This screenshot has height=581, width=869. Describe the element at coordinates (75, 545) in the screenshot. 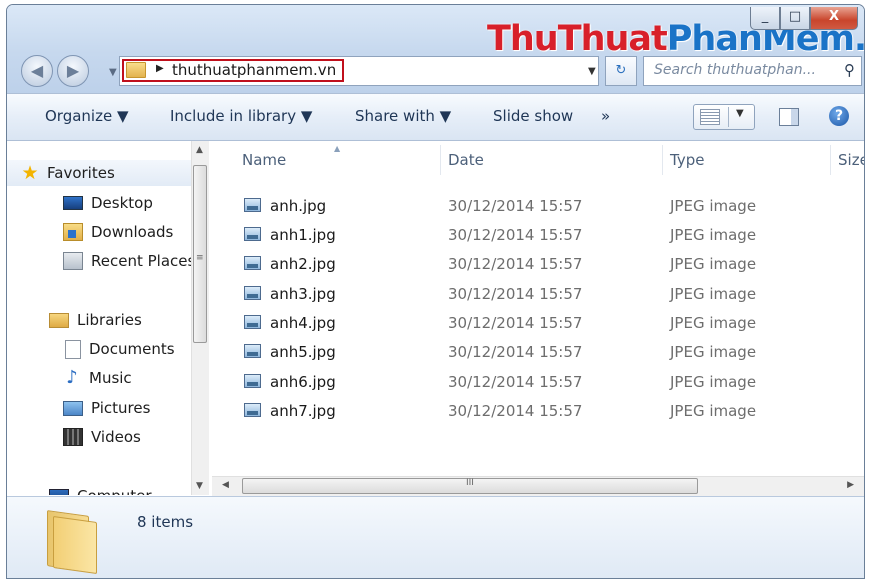

I see `folder-front` at that location.